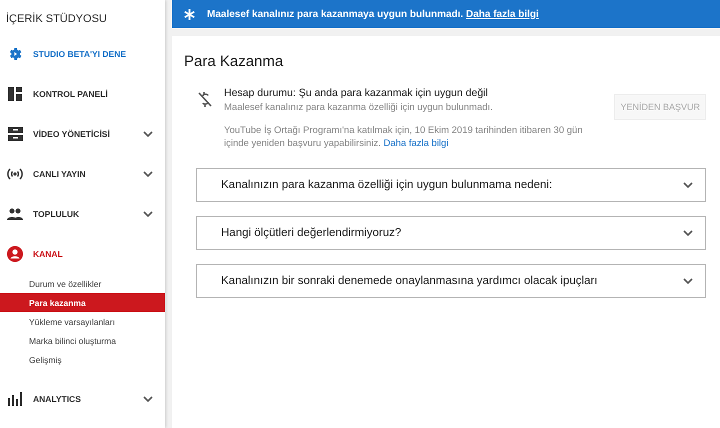 Image resolution: width=720 pixels, height=428 pixels. I want to click on status-heading: Hesap durumu: Şu anda para kazanmak için uygun değil, so click(356, 93).